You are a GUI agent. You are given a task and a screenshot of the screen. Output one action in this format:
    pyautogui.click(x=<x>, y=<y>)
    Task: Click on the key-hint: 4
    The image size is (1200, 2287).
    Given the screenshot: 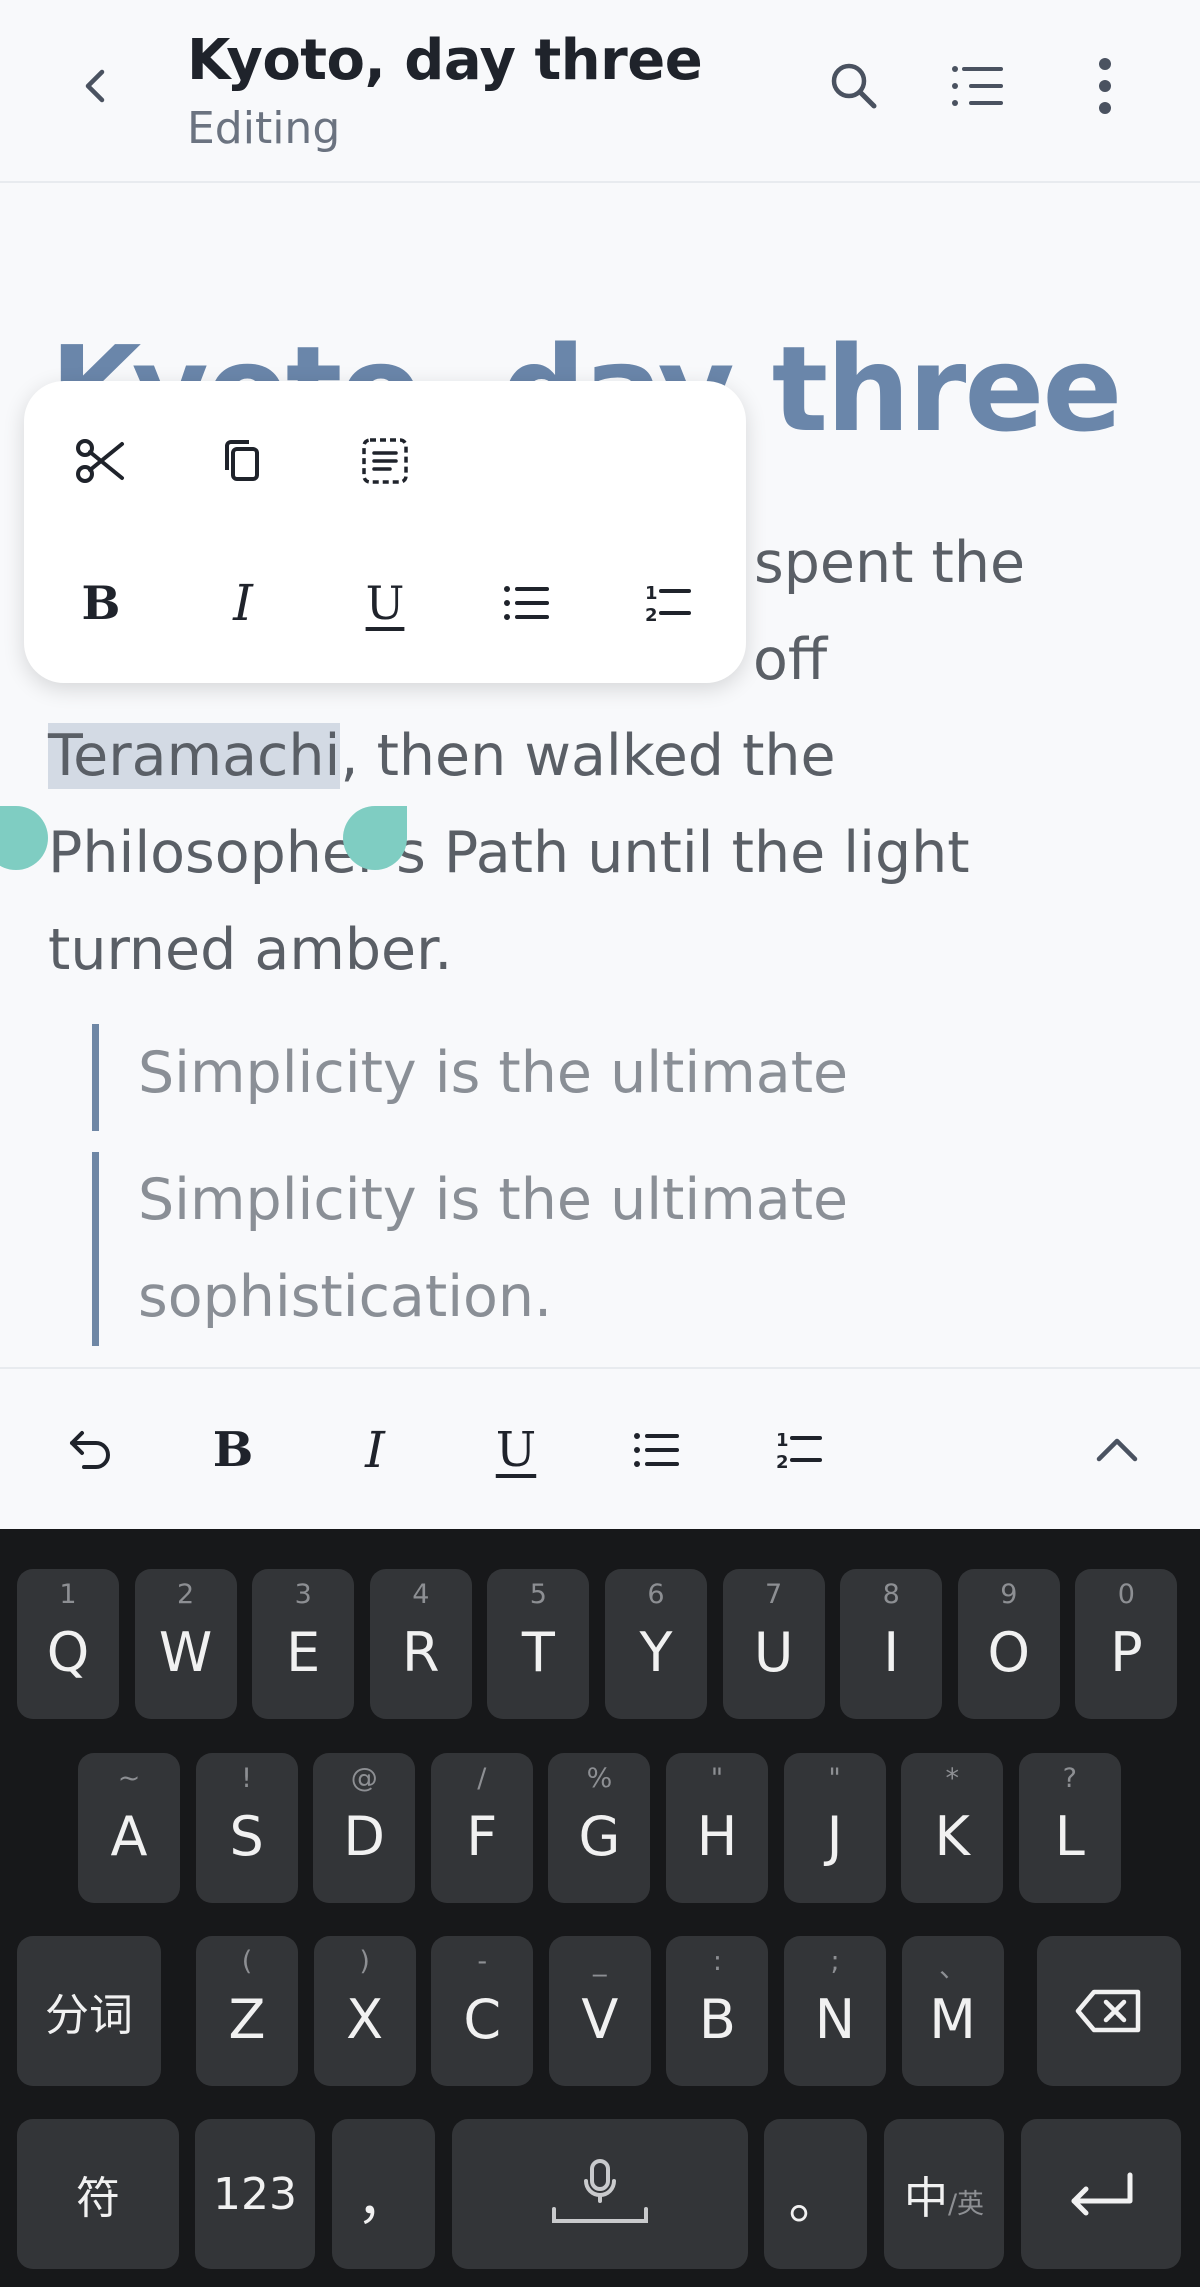 What is the action you would take?
    pyautogui.click(x=421, y=1594)
    